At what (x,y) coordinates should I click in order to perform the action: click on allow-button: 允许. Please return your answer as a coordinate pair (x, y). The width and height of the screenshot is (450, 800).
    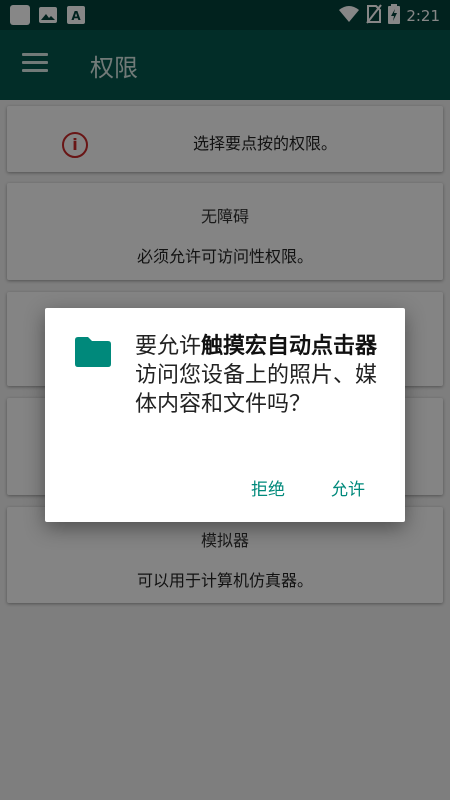
    Looking at the image, I should click on (348, 487).